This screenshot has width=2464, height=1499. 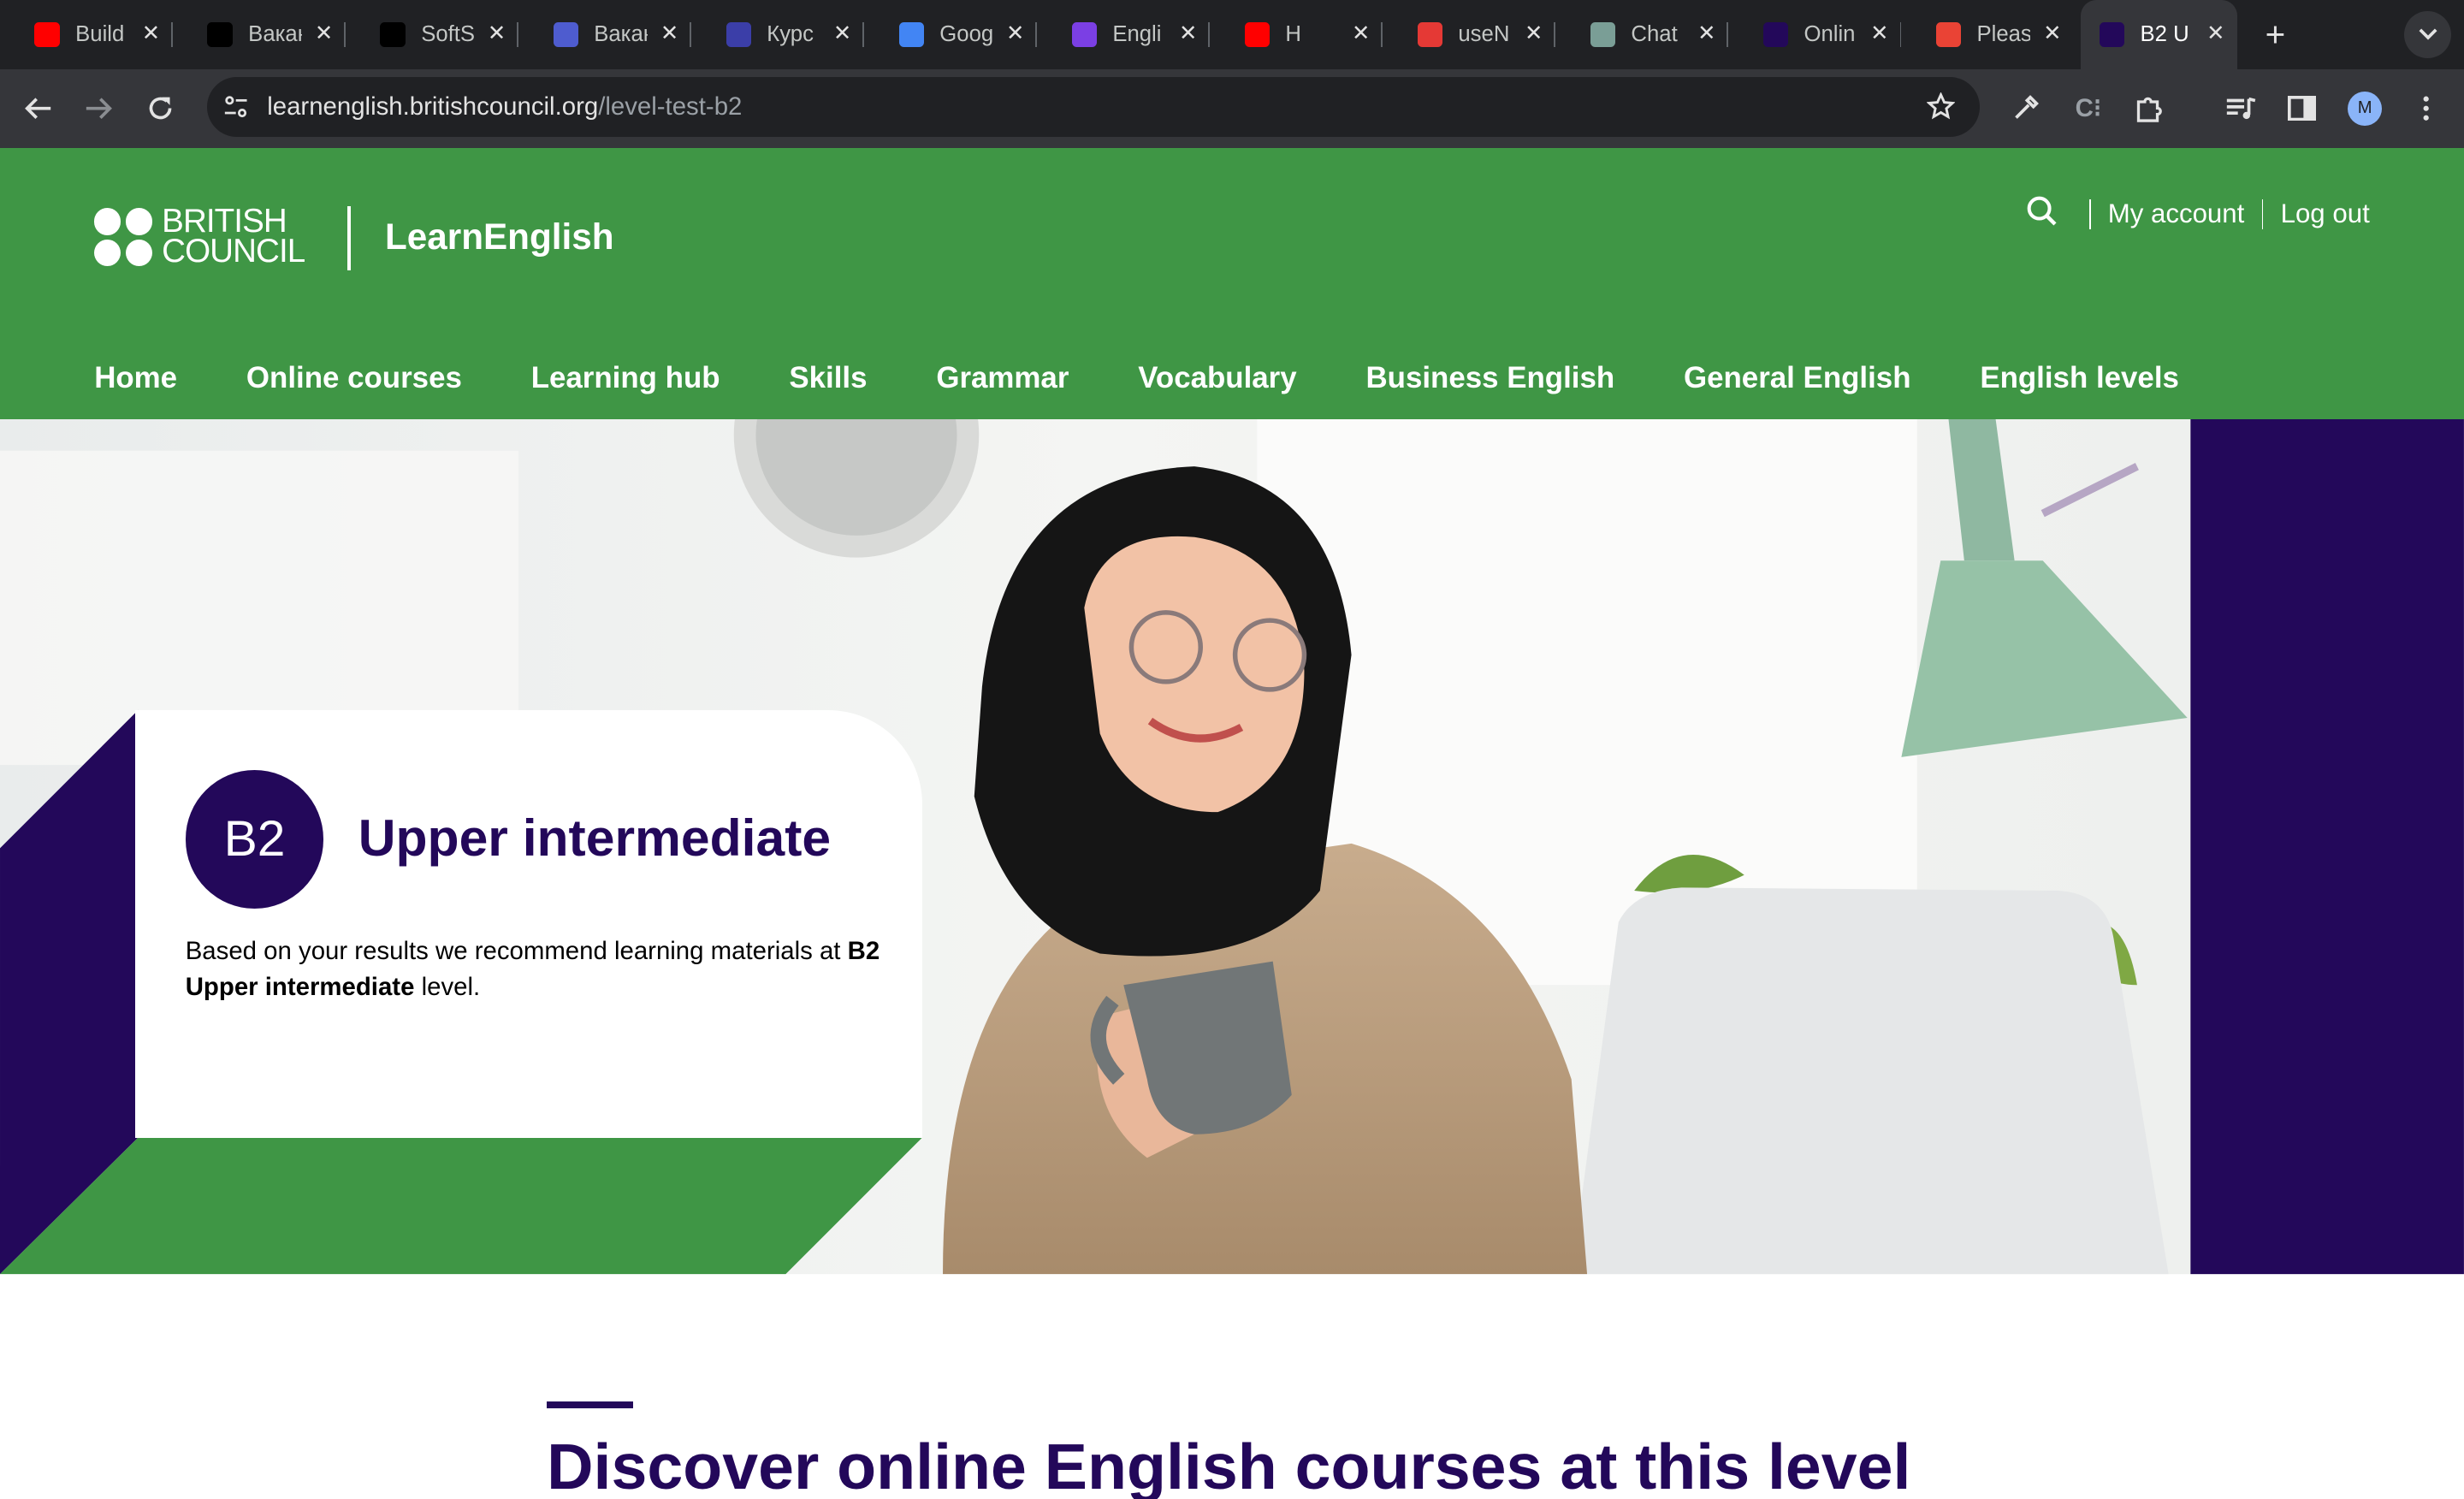 What do you see at coordinates (499, 237) in the screenshot?
I see `site-name-link: LearnEnglish` at bounding box center [499, 237].